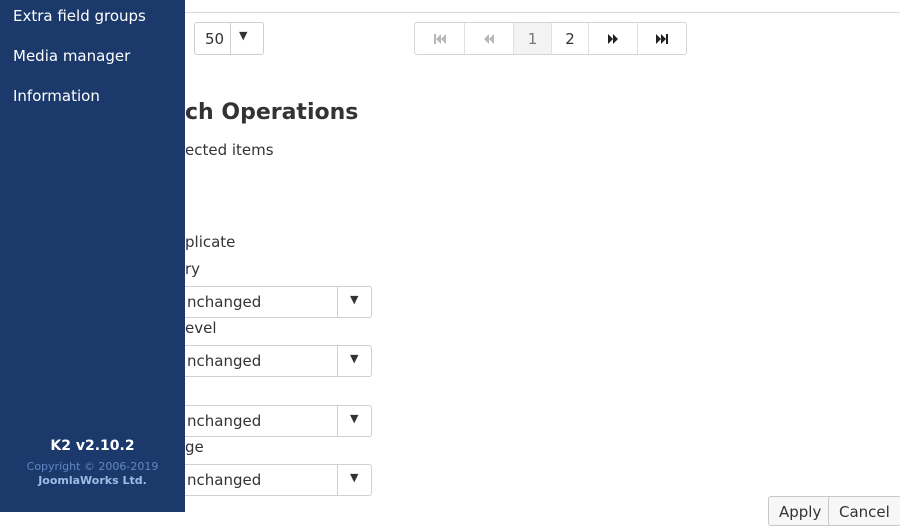  I want to click on language-label: ge, so click(194, 447).